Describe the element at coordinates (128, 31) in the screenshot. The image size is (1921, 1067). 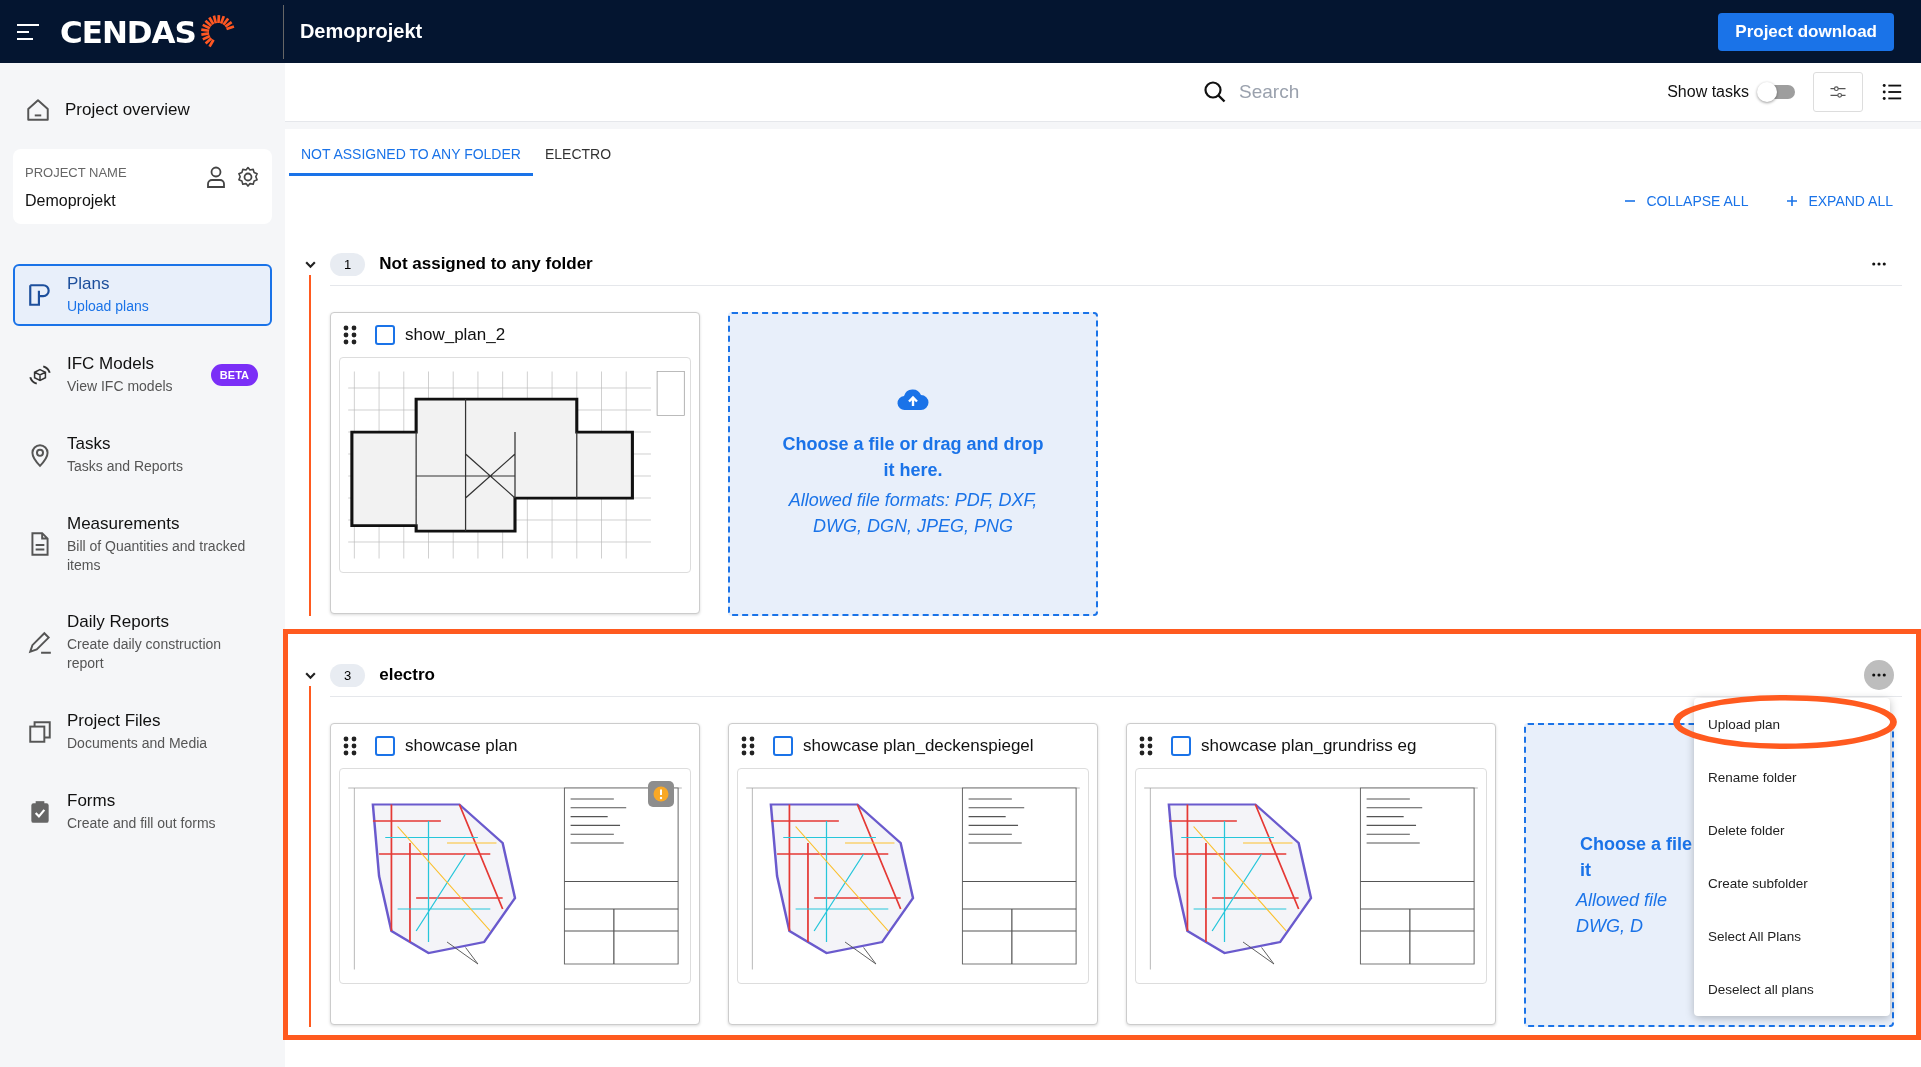
I see `logo-text: CENDAS` at that location.